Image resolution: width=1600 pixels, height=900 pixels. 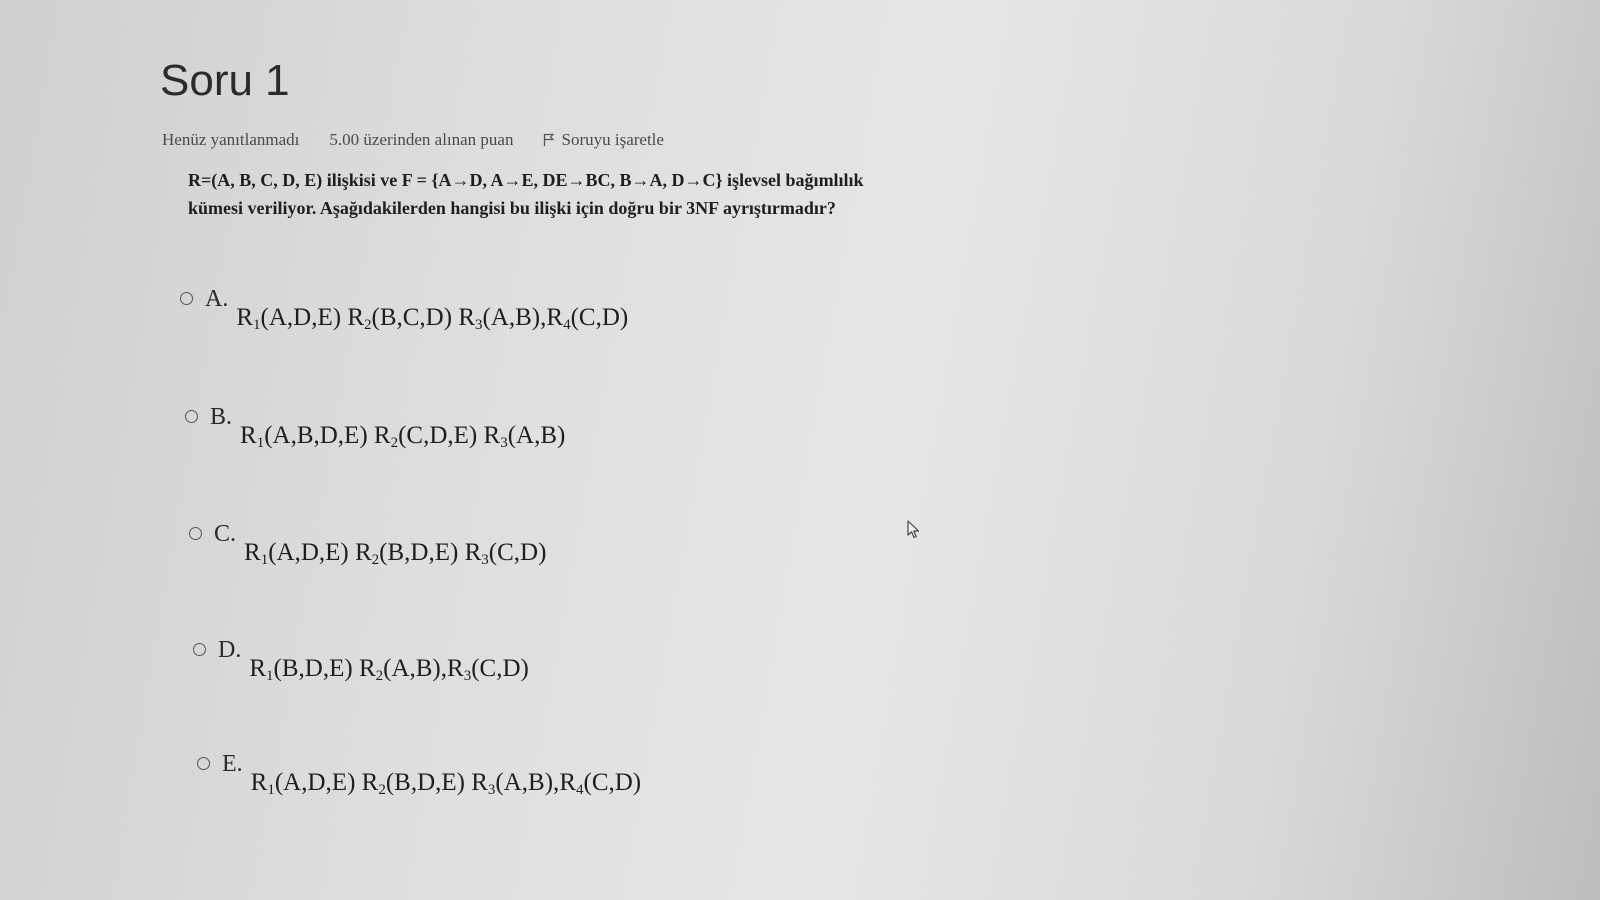 I want to click on relation-attributes: (C,D,E), so click(x=441, y=435).